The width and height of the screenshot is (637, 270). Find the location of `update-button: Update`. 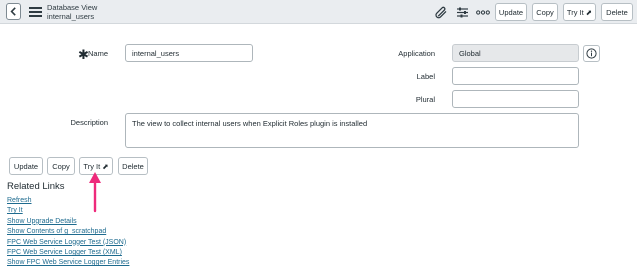

update-button: Update is located at coordinates (26, 166).